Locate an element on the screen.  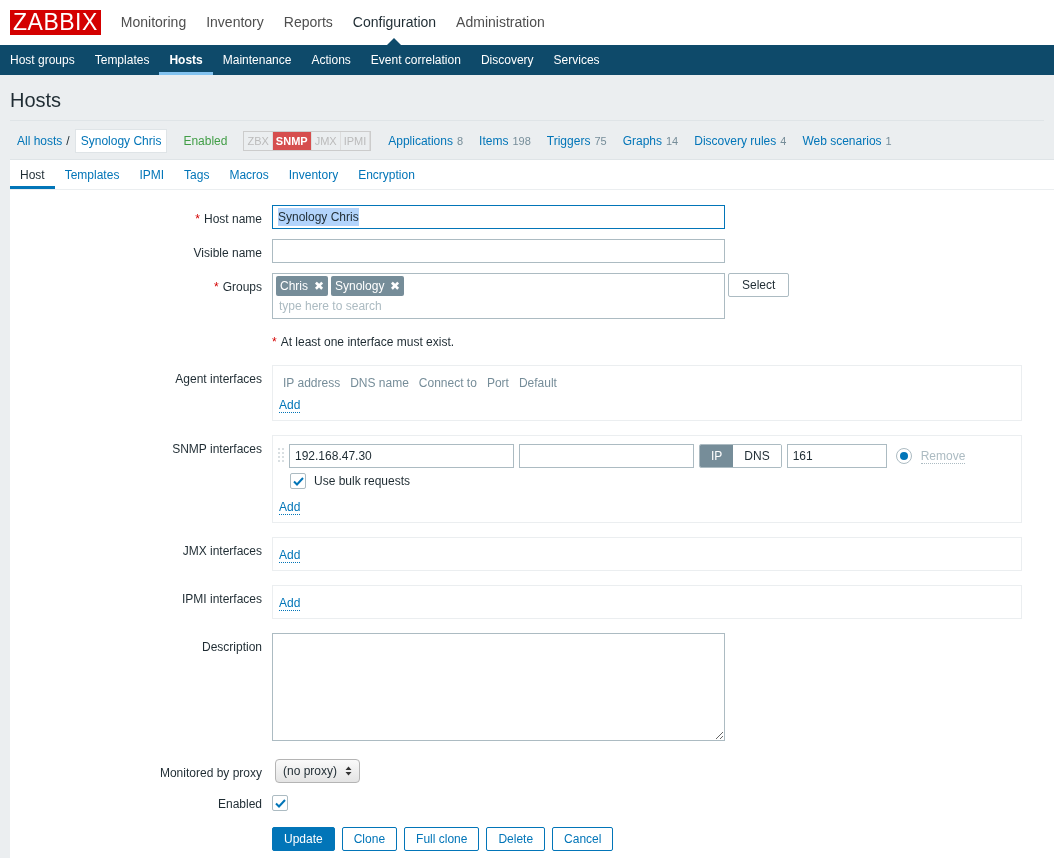
status-text: Enabled is located at coordinates (205, 141).